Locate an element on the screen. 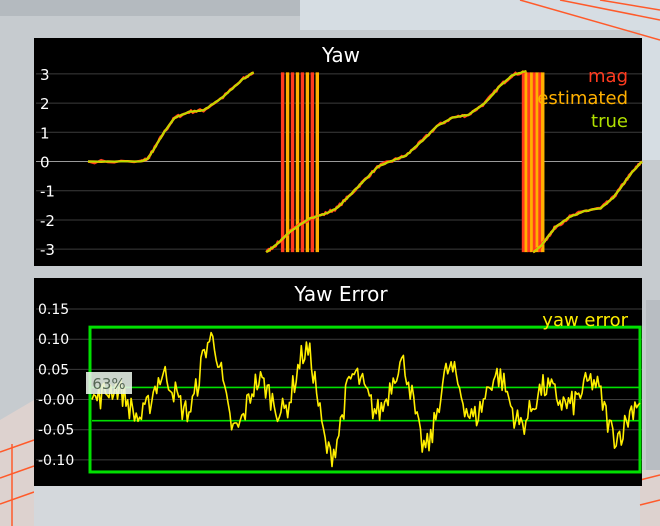  legend-entry-true: true is located at coordinates (609, 121).